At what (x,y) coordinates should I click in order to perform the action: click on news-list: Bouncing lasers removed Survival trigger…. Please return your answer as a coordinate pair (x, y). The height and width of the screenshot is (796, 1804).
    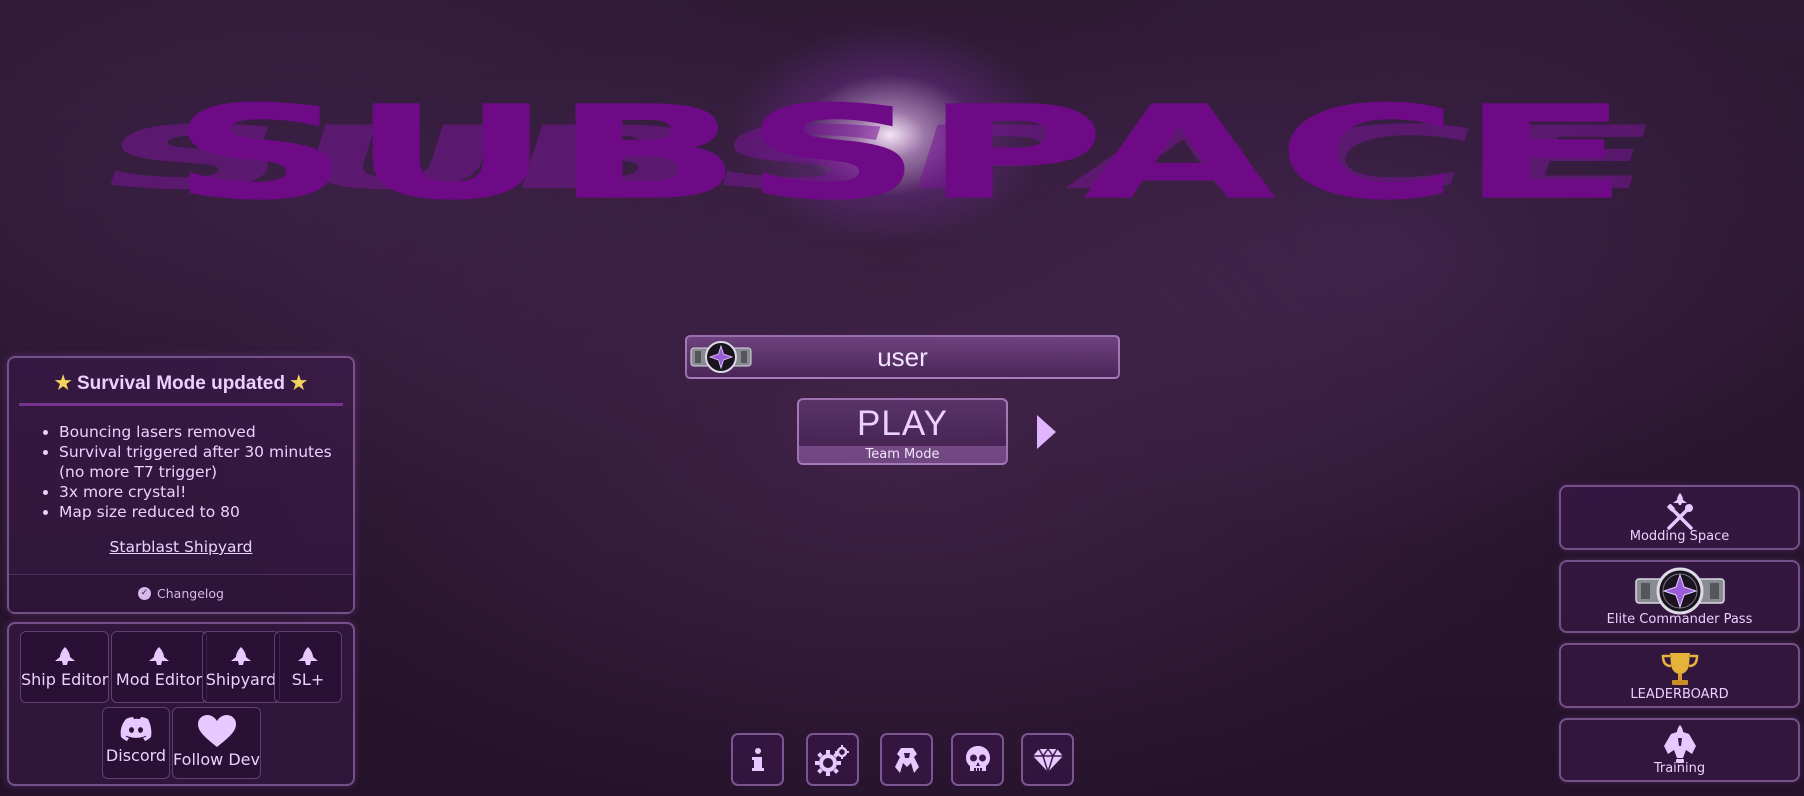
    Looking at the image, I should click on (206, 472).